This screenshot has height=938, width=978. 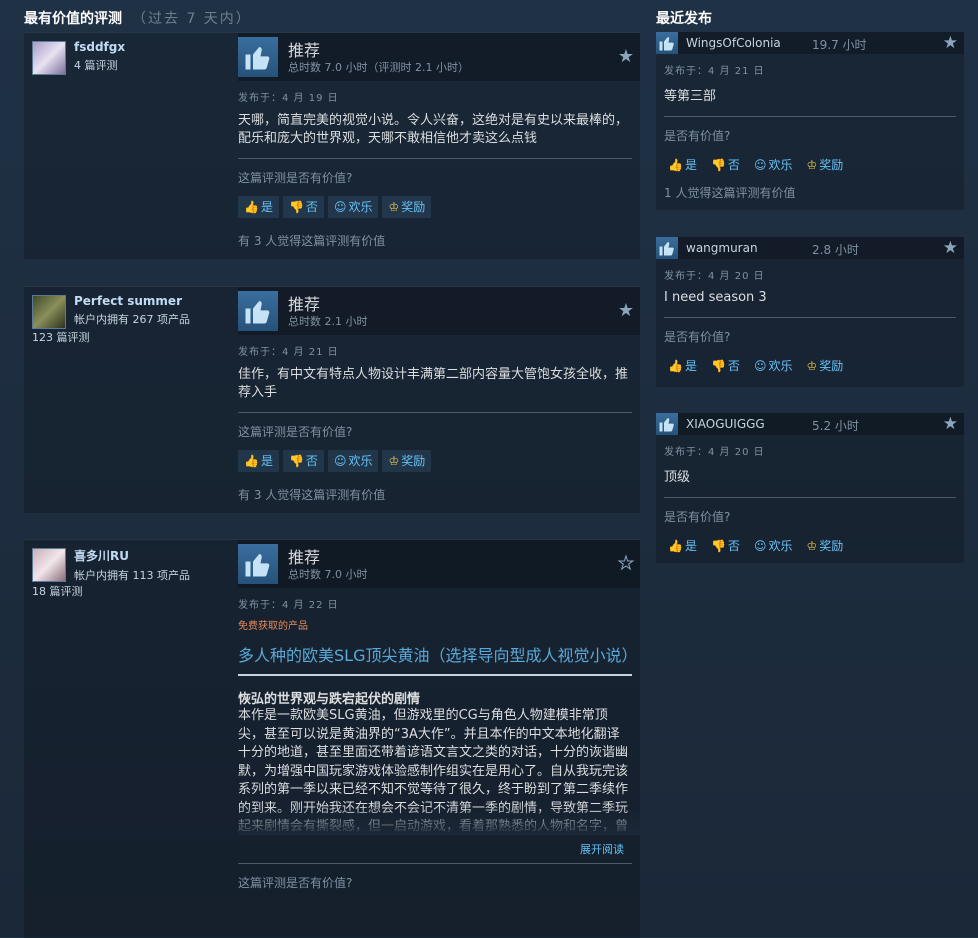 What do you see at coordinates (810, 424) in the screenshot?
I see `recent-review-header: XIAOGUIGGG 5.2 小时 ★` at bounding box center [810, 424].